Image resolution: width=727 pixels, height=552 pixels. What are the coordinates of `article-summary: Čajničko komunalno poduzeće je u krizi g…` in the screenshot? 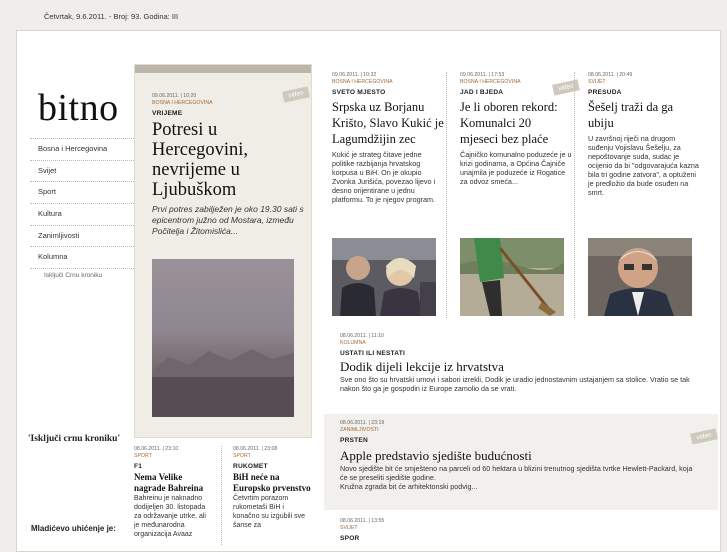 It's located at (516, 168).